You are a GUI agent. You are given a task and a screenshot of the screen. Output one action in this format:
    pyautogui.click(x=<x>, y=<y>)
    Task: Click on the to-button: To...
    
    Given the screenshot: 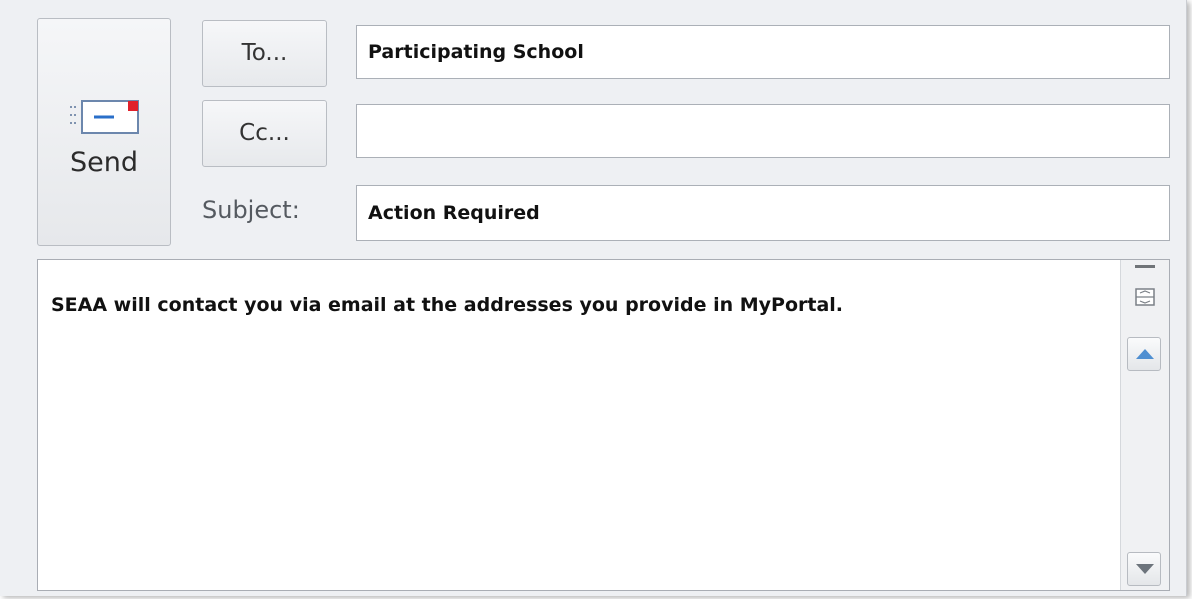 What is the action you would take?
    pyautogui.click(x=264, y=53)
    